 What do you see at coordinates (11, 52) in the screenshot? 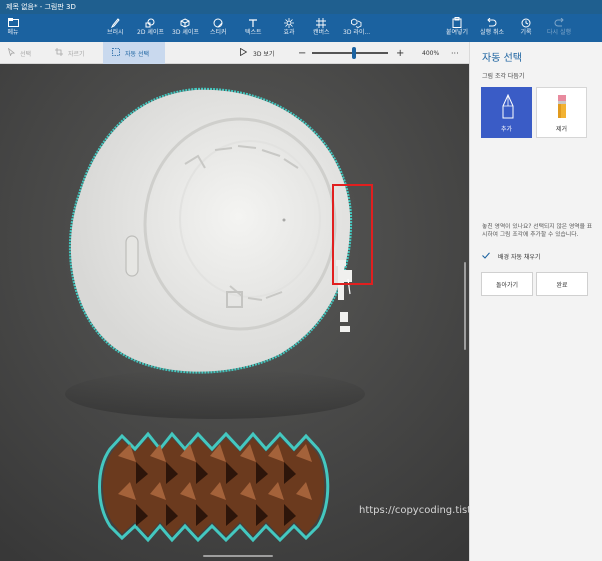
I see `cursor-icon` at bounding box center [11, 52].